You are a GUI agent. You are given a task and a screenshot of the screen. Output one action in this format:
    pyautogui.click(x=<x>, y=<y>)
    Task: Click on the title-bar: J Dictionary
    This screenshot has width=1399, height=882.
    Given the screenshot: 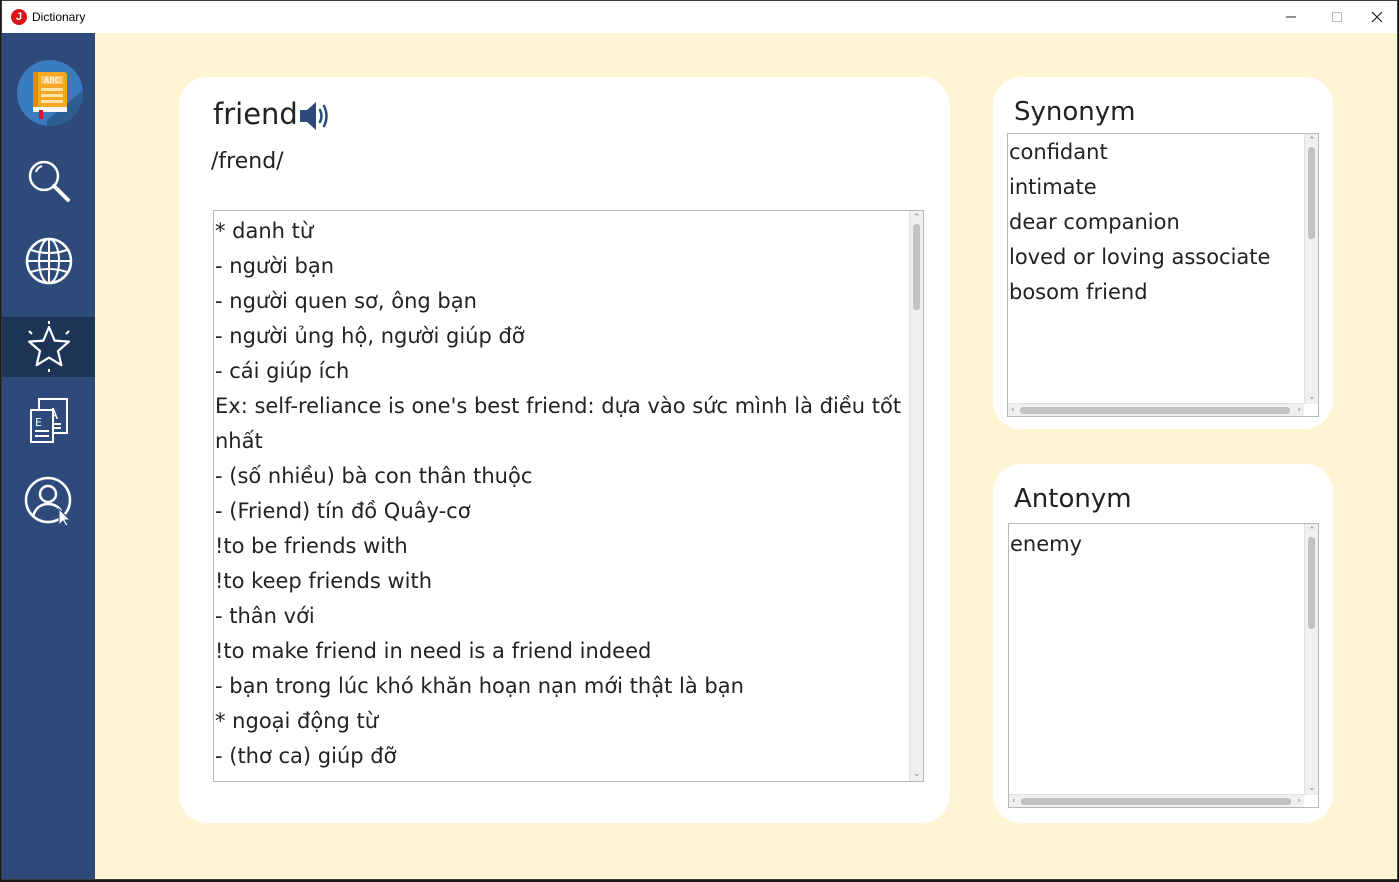 What is the action you would take?
    pyautogui.click(x=699, y=17)
    